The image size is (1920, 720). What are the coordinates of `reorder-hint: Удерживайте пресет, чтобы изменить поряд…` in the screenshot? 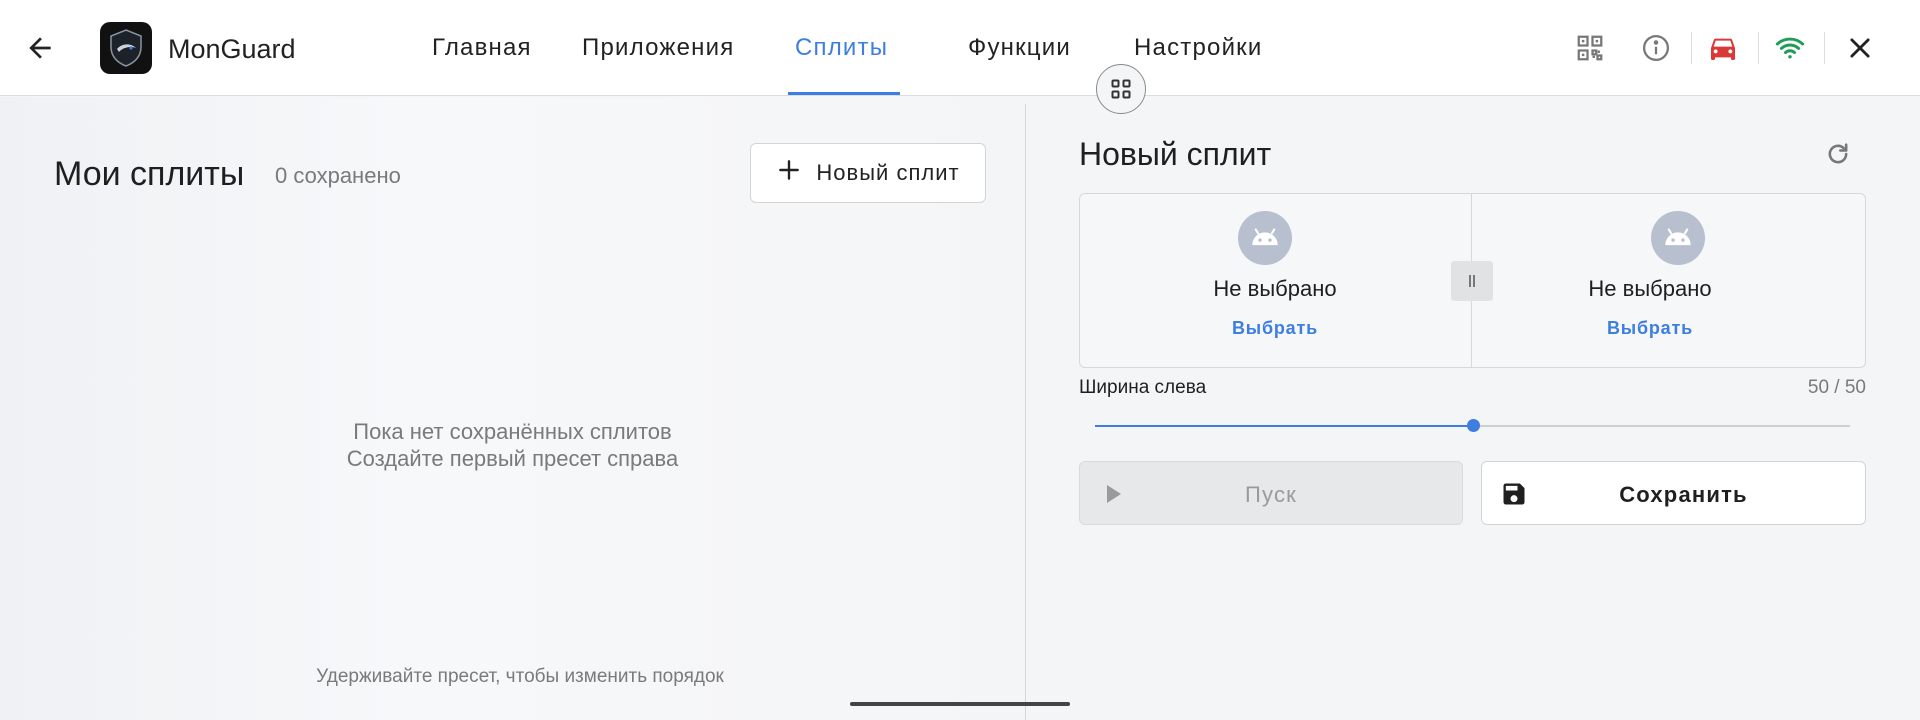 It's located at (520, 676).